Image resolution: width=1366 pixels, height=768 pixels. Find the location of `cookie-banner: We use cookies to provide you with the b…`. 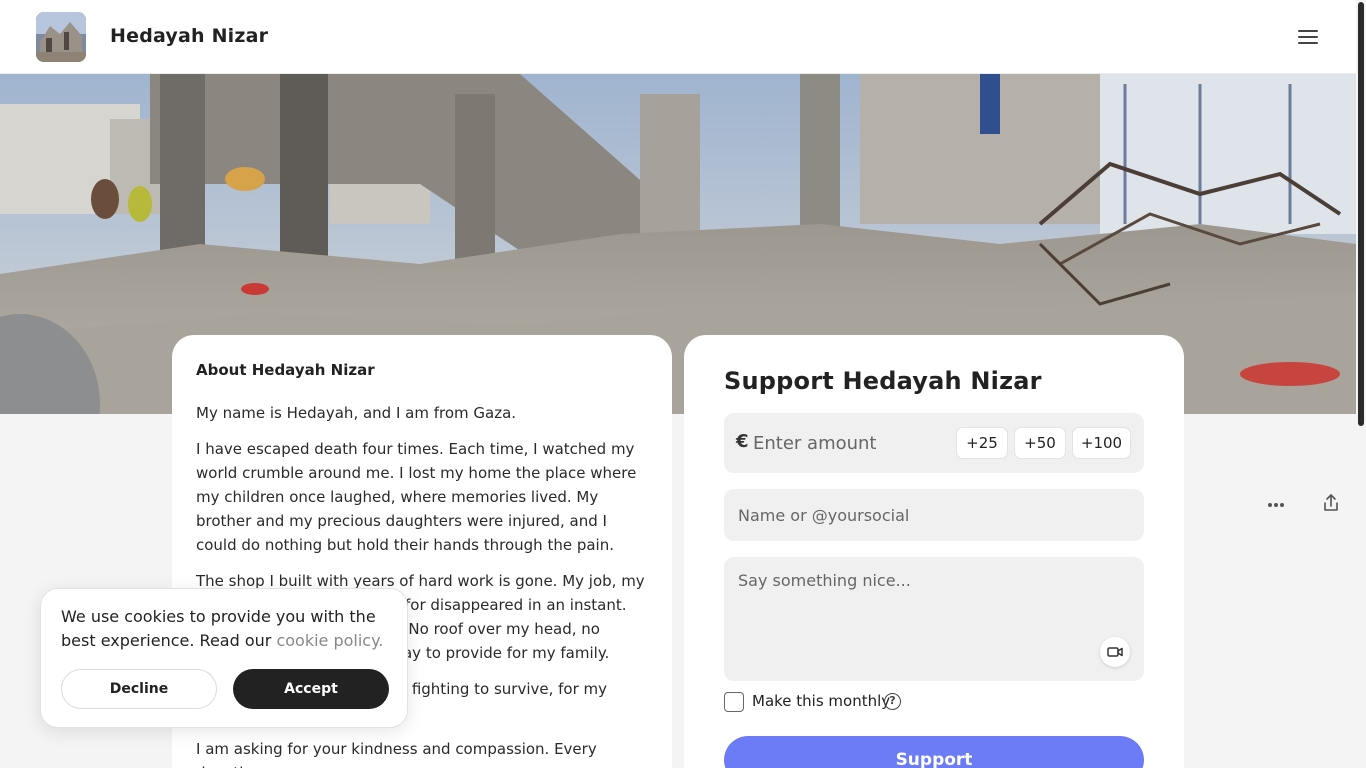

cookie-banner: We use cookies to provide you with the b… is located at coordinates (224, 658).